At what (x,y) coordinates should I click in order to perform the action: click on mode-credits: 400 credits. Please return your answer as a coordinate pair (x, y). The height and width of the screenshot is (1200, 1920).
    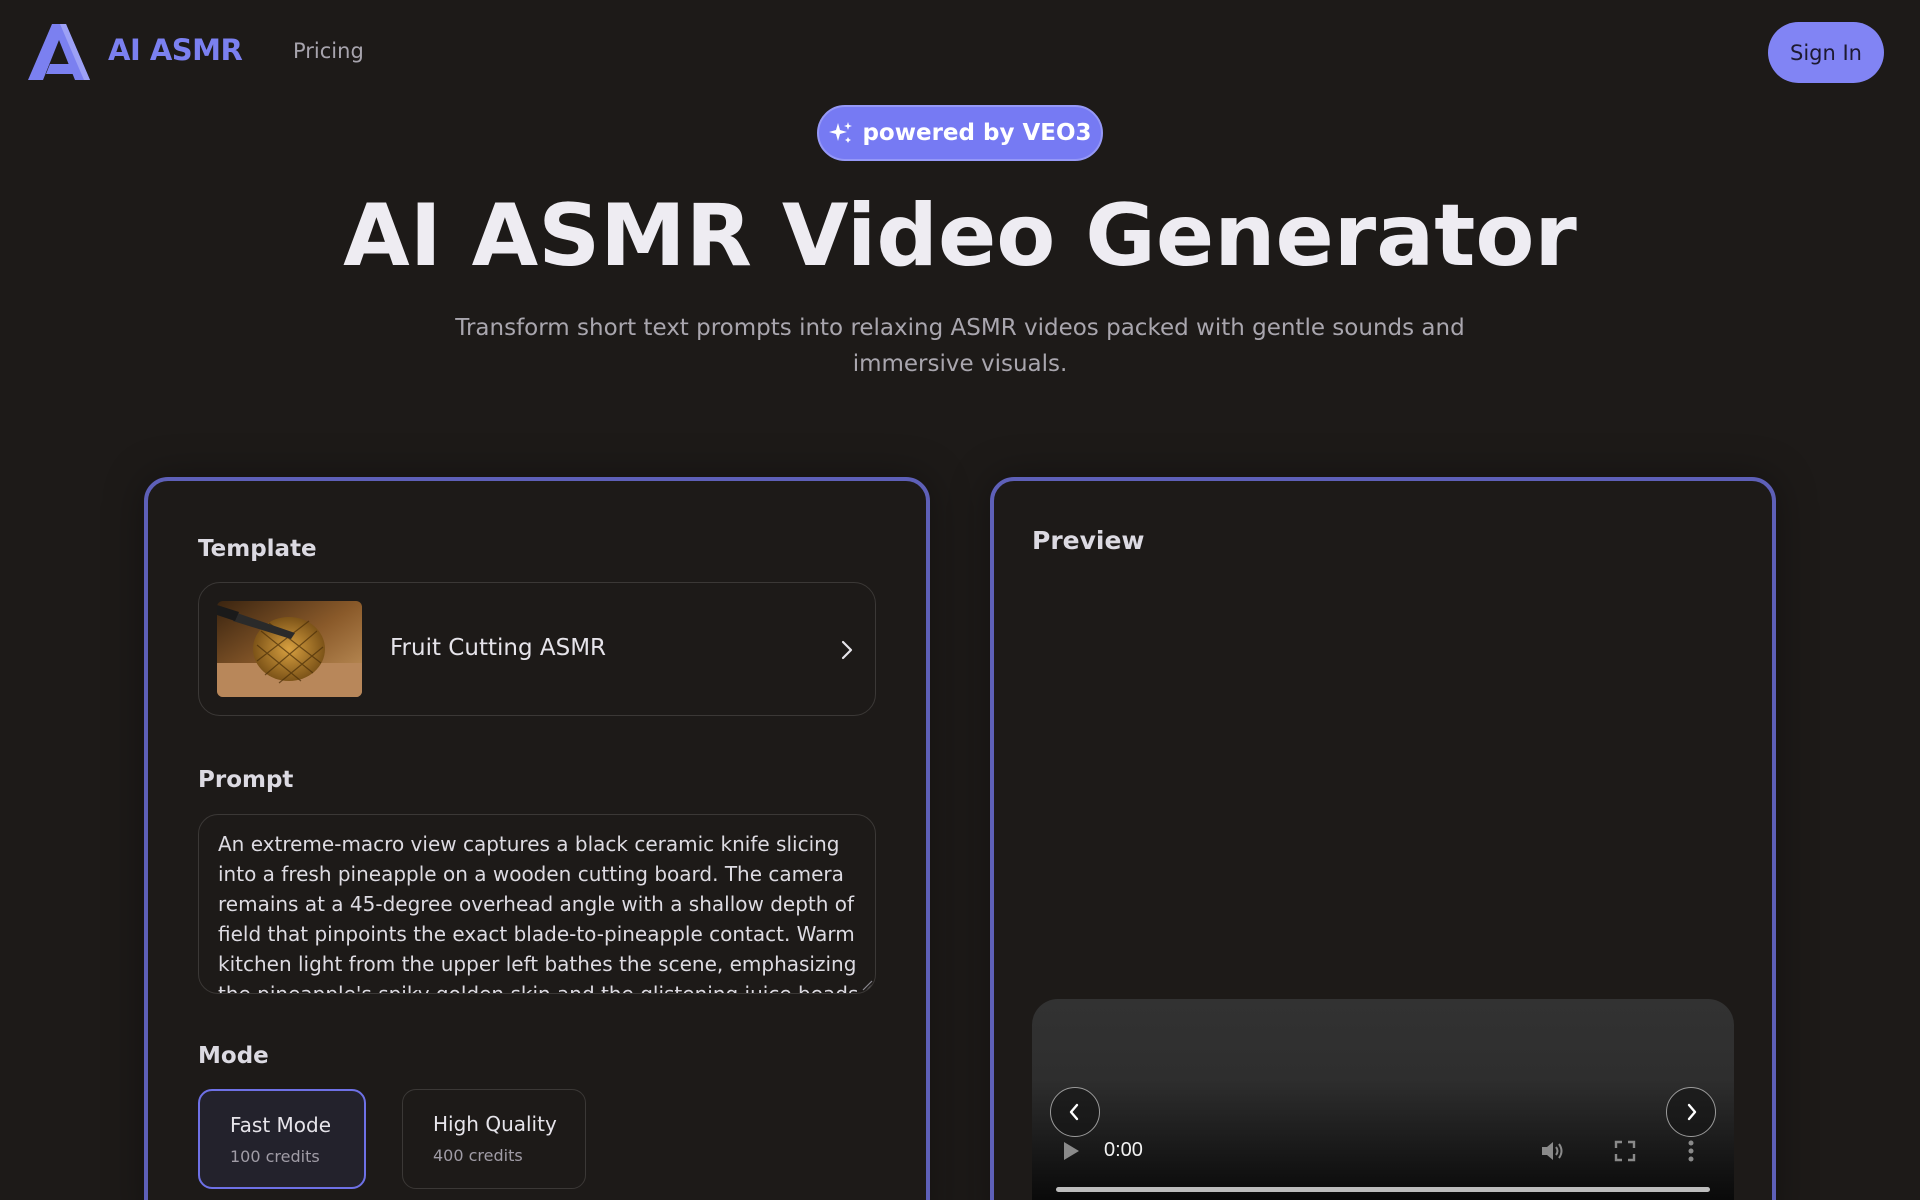
    Looking at the image, I should click on (478, 1155).